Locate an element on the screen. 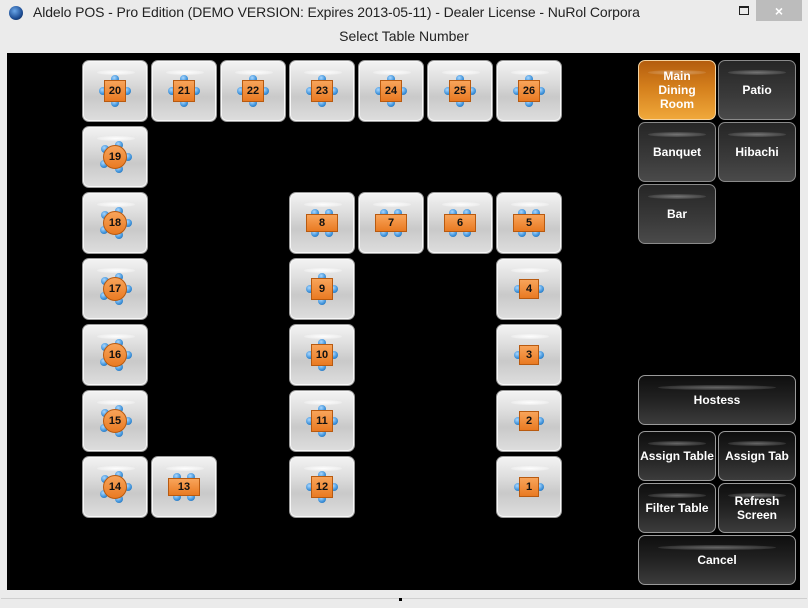 This screenshot has width=808, height=608. hostess-button: Hostess is located at coordinates (717, 400).